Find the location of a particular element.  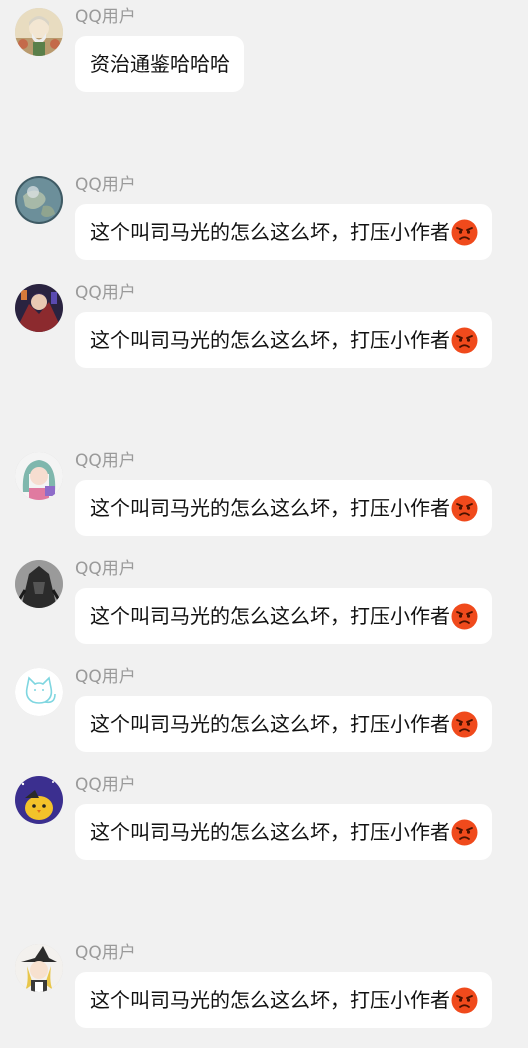

cyan-cat-sketch-avatar-icon is located at coordinates (39, 692).